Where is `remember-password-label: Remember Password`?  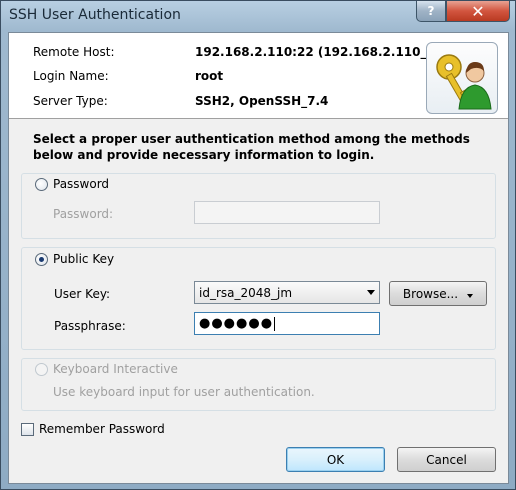
remember-password-label: Remember Password is located at coordinates (102, 429).